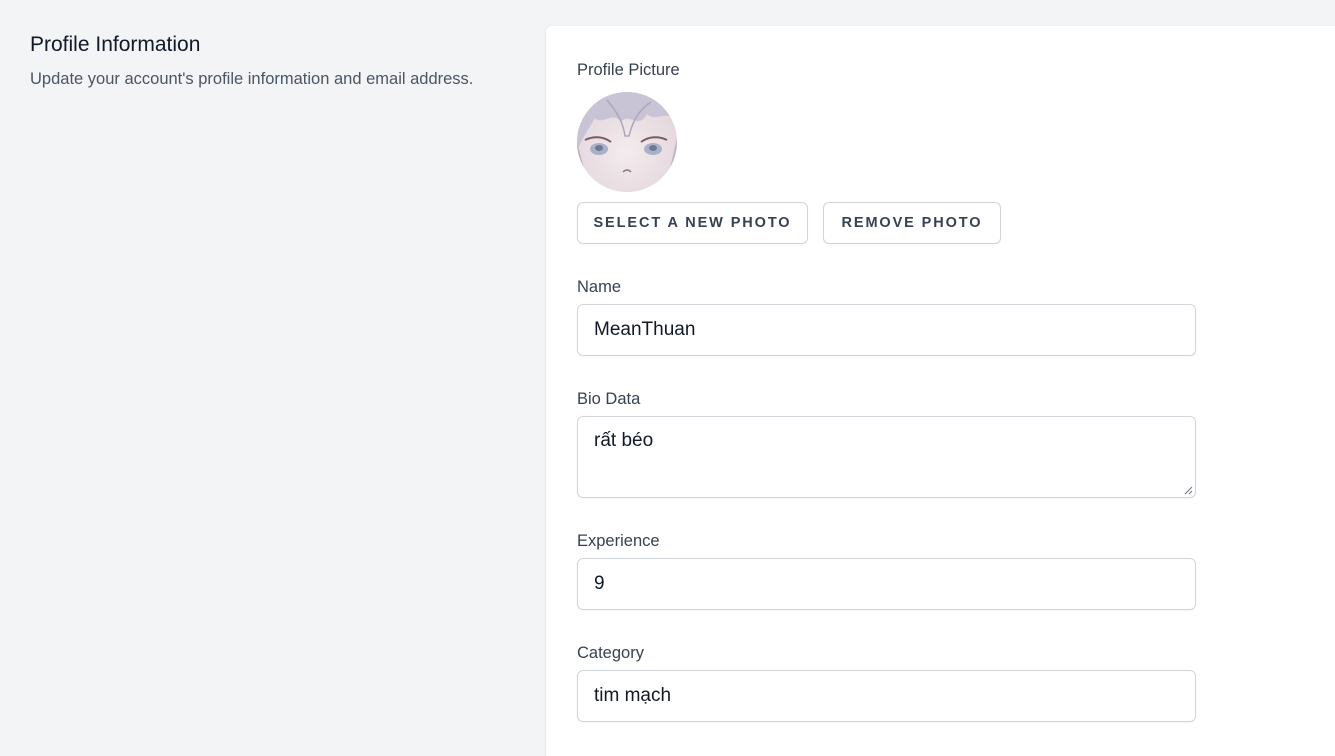 This screenshot has width=1335, height=756. What do you see at coordinates (1188, 490) in the screenshot?
I see `resize-handle-icon` at bounding box center [1188, 490].